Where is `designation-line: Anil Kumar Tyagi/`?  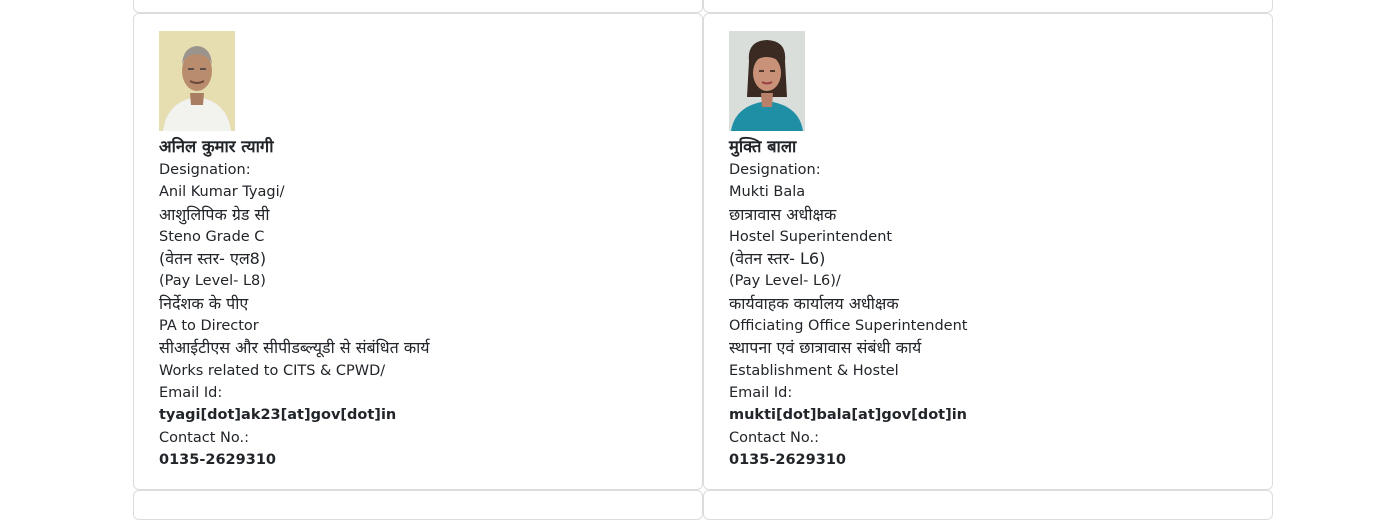
designation-line: Anil Kumar Tyagi/ is located at coordinates (222, 192).